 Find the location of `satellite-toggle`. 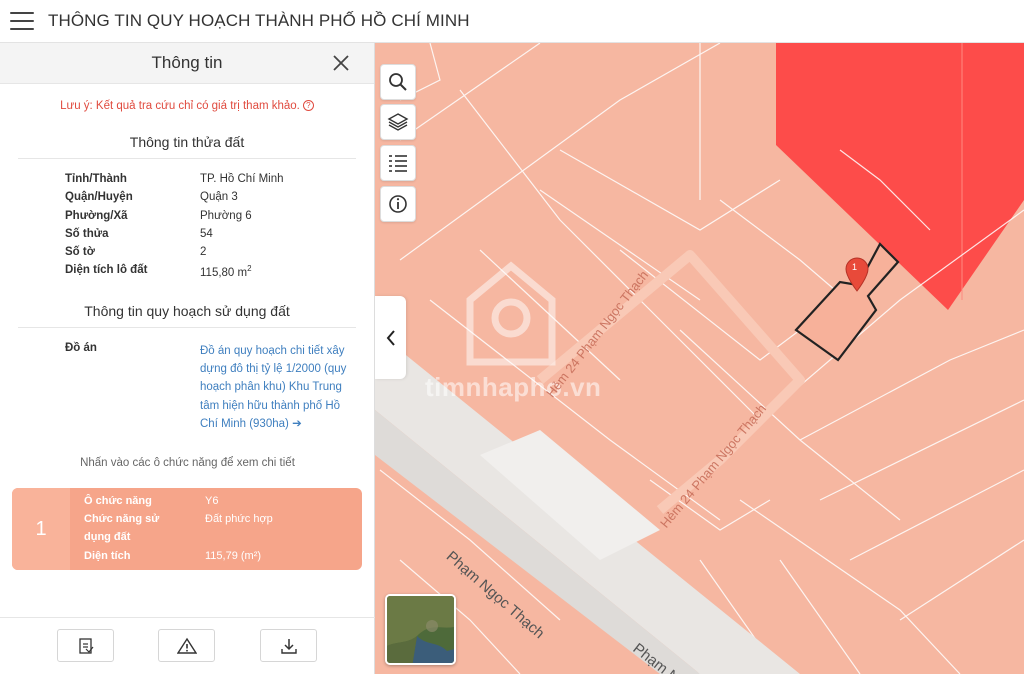

satellite-toggle is located at coordinates (420, 629).